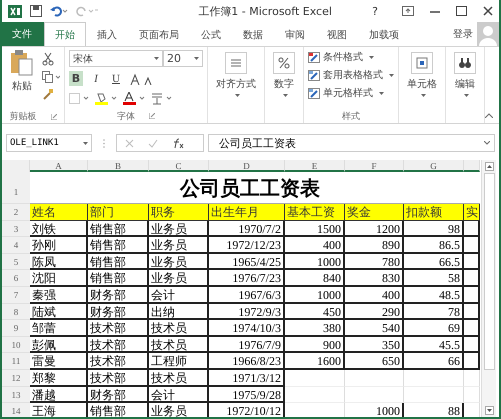 This screenshot has height=419, width=501. What do you see at coordinates (16, 278) in the screenshot?
I see `row-header: 6` at bounding box center [16, 278].